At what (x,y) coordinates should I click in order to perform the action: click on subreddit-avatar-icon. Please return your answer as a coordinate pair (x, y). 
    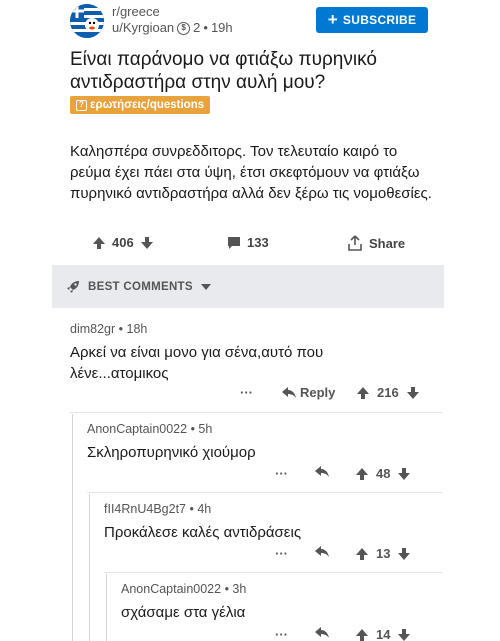
    Looking at the image, I should click on (87, 21).